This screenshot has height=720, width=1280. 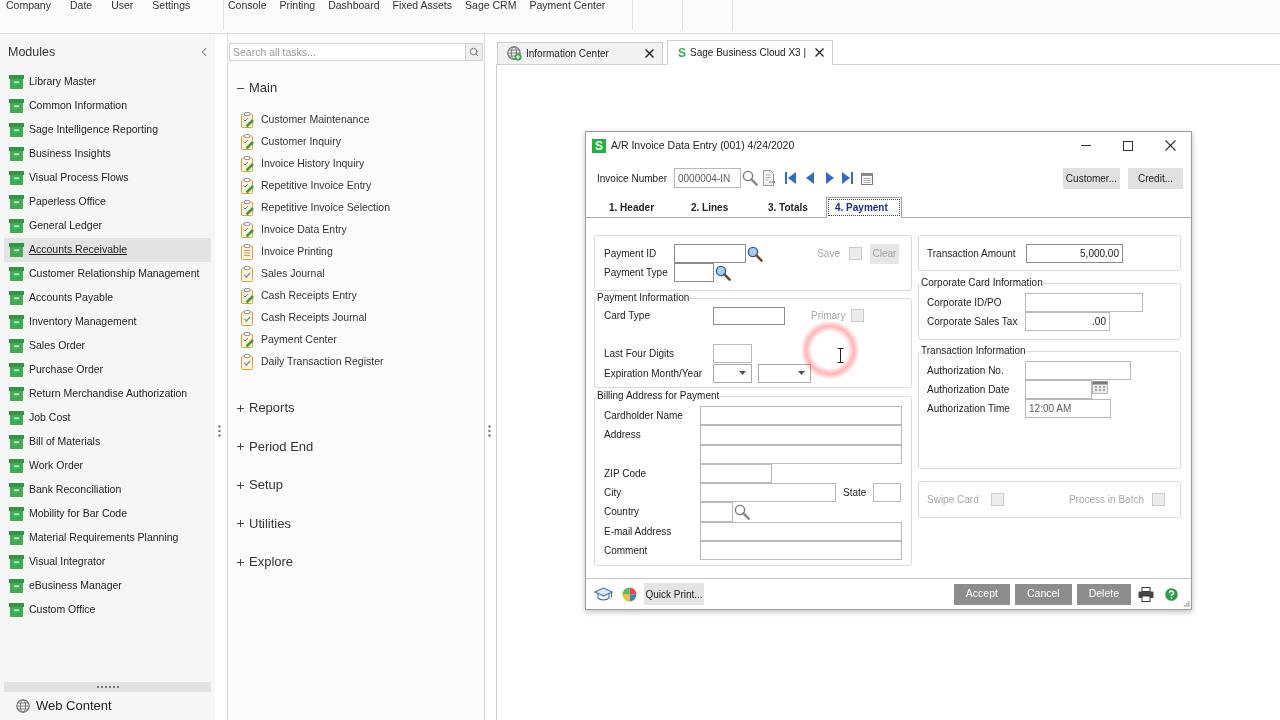 I want to click on module-item: Common Information, so click(x=107, y=106).